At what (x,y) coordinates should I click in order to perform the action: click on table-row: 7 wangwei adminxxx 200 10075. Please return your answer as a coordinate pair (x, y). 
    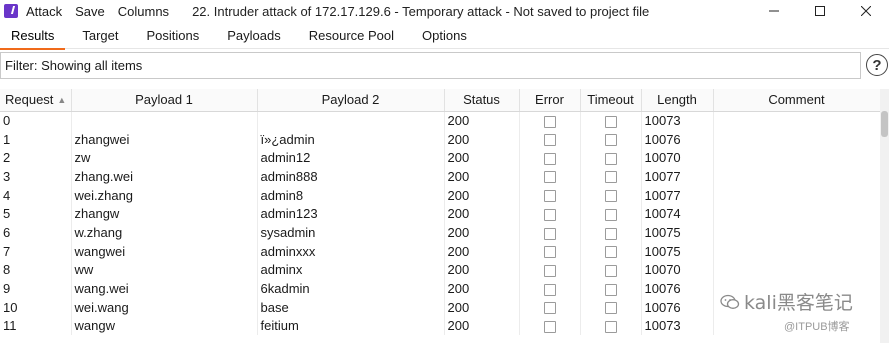
    Looking at the image, I should click on (440, 251).